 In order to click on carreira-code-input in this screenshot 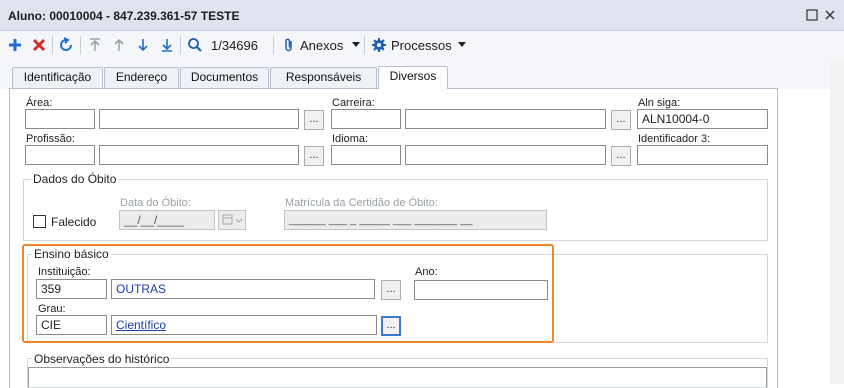, I will do `click(366, 119)`.